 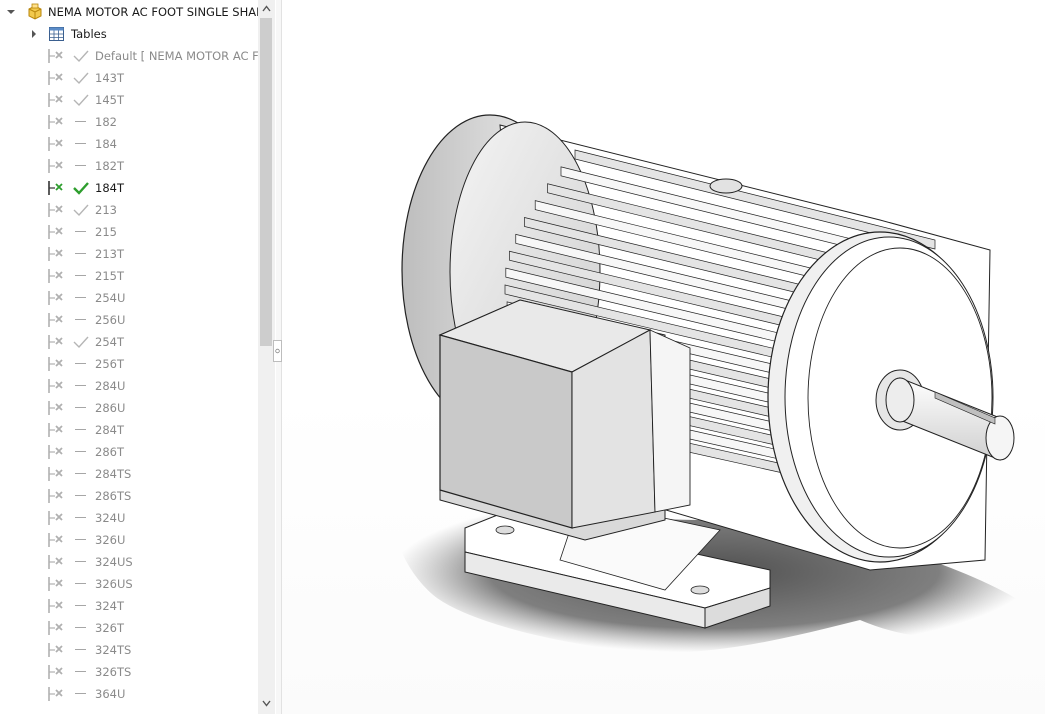 I want to click on configuration-label: 286TS, so click(x=113, y=496).